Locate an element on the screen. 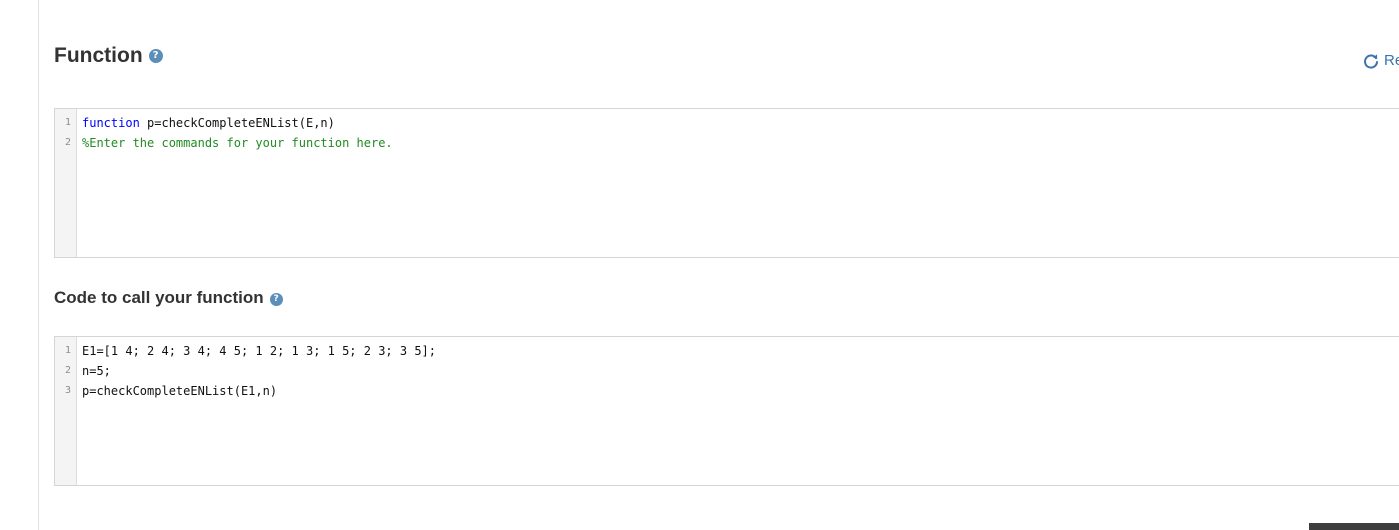  function-title-text: Function is located at coordinates (98, 55).